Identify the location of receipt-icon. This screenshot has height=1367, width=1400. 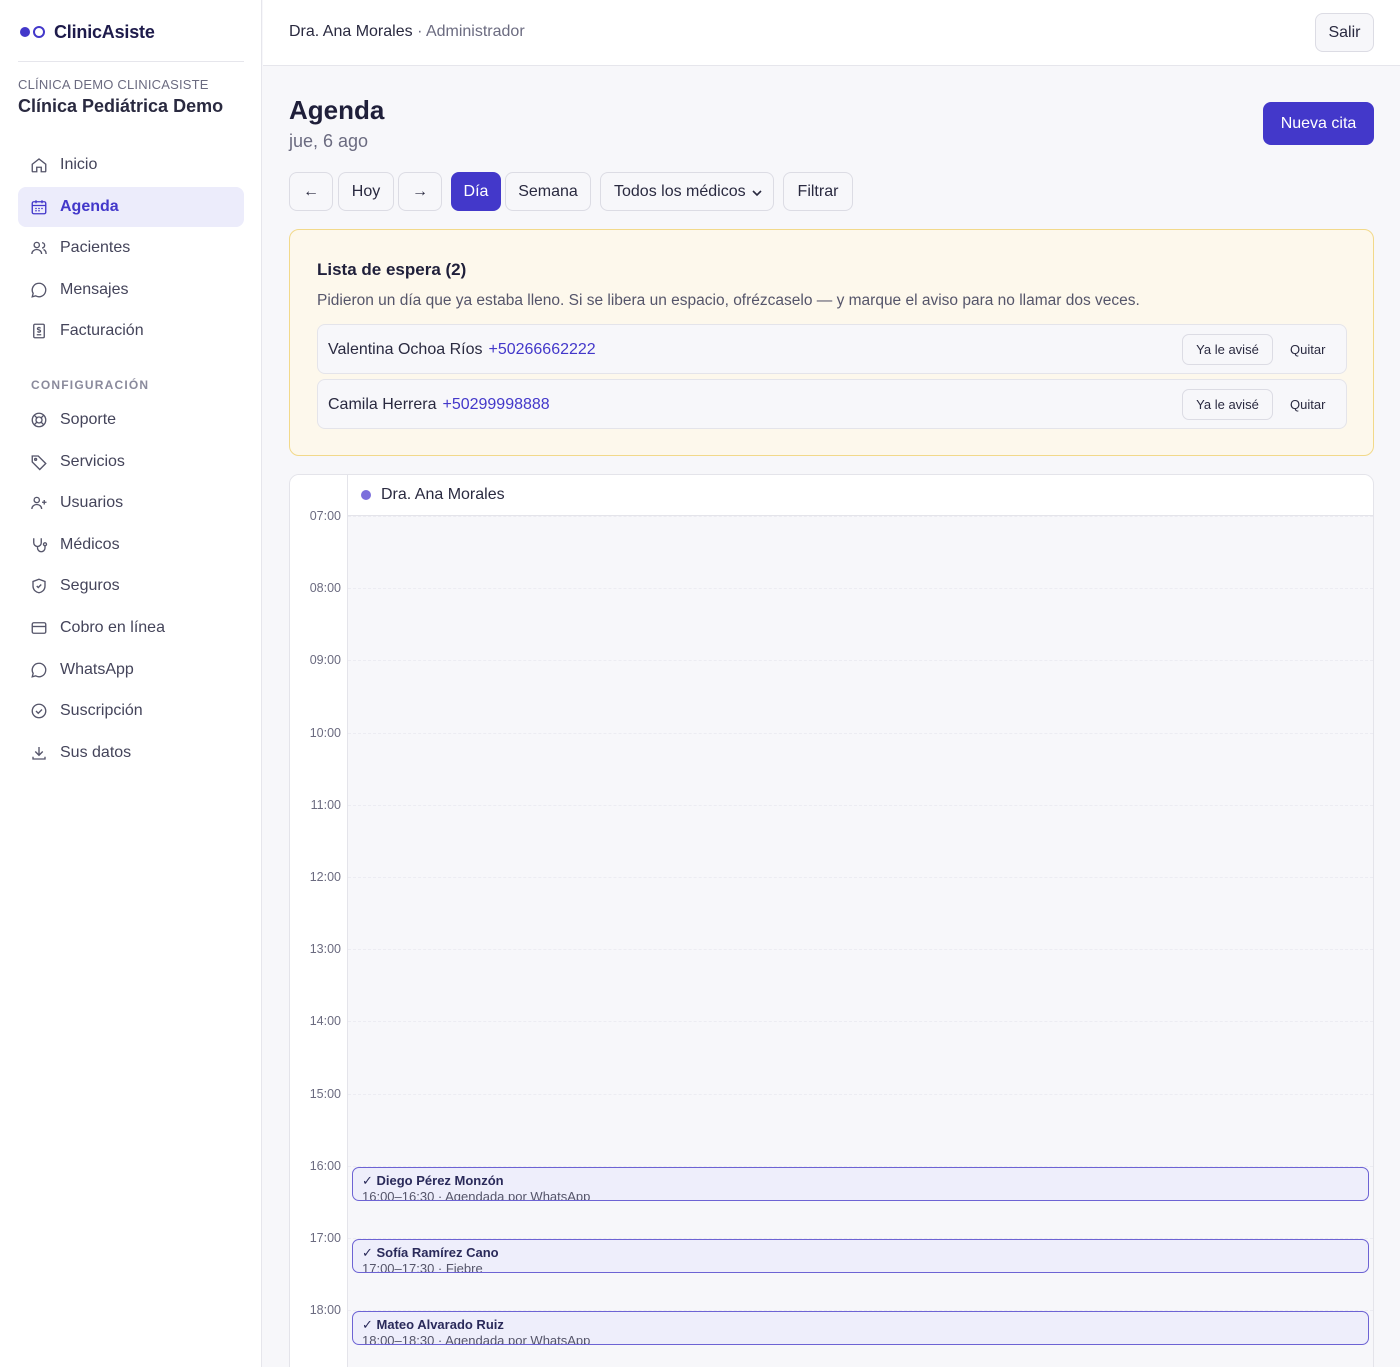
(39, 331).